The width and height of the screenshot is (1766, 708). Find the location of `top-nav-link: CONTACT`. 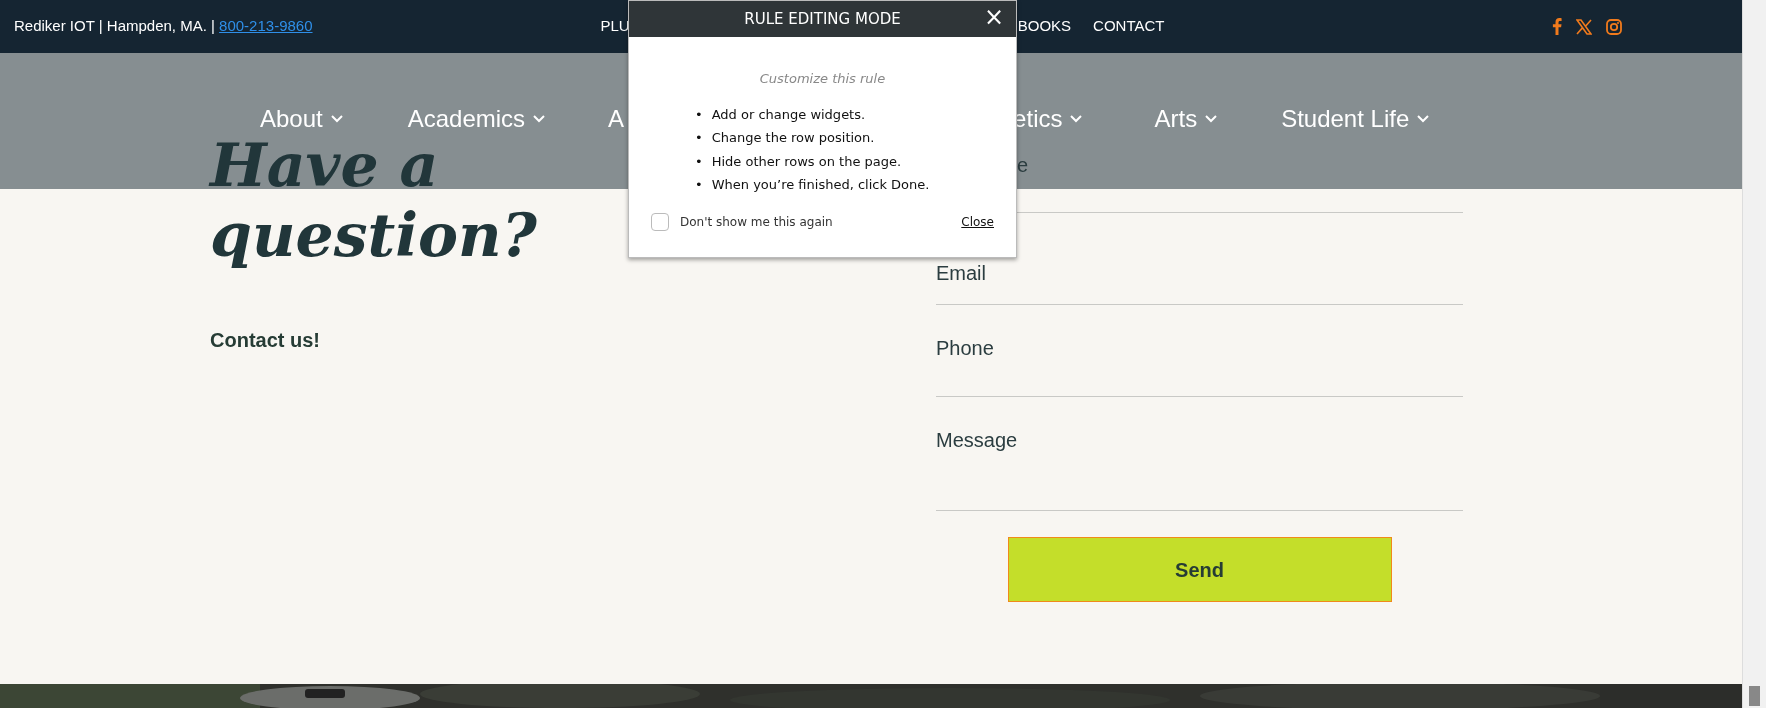

top-nav-link: CONTACT is located at coordinates (1129, 26).